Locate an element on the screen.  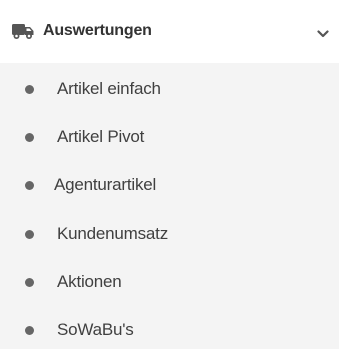
submenu-item-artikel-einfach: Artikel einfach is located at coordinates (169, 86).